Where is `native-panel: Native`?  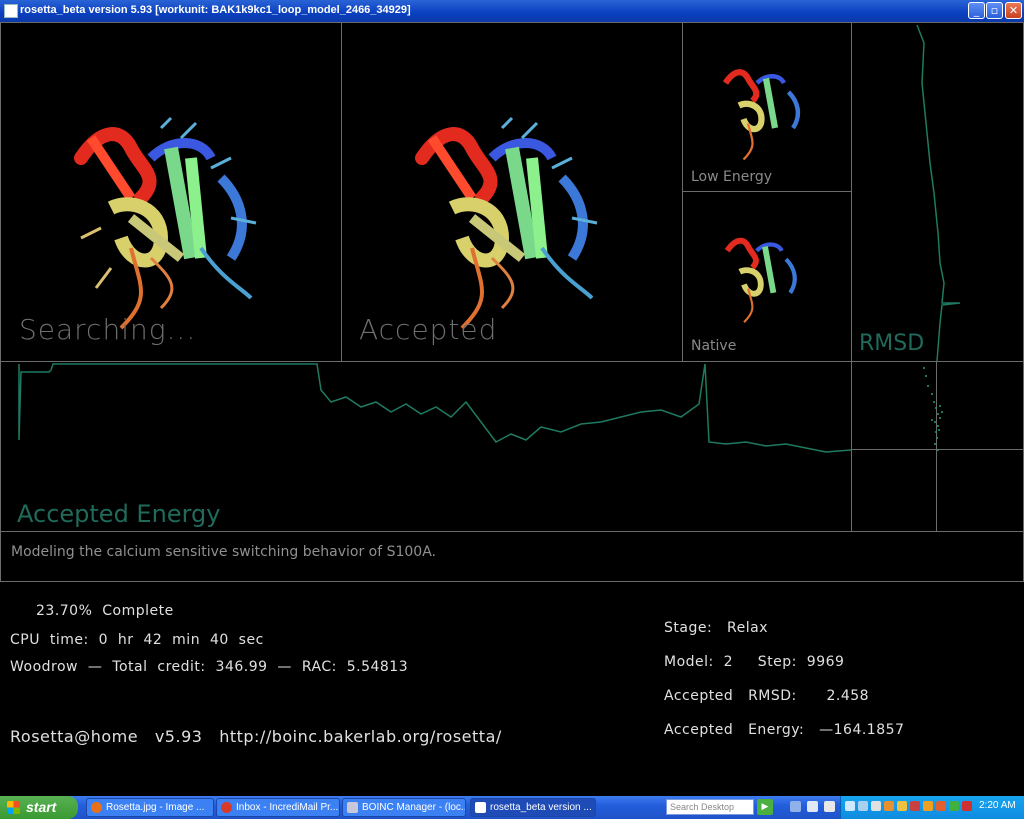
native-panel: Native is located at coordinates (767, 276).